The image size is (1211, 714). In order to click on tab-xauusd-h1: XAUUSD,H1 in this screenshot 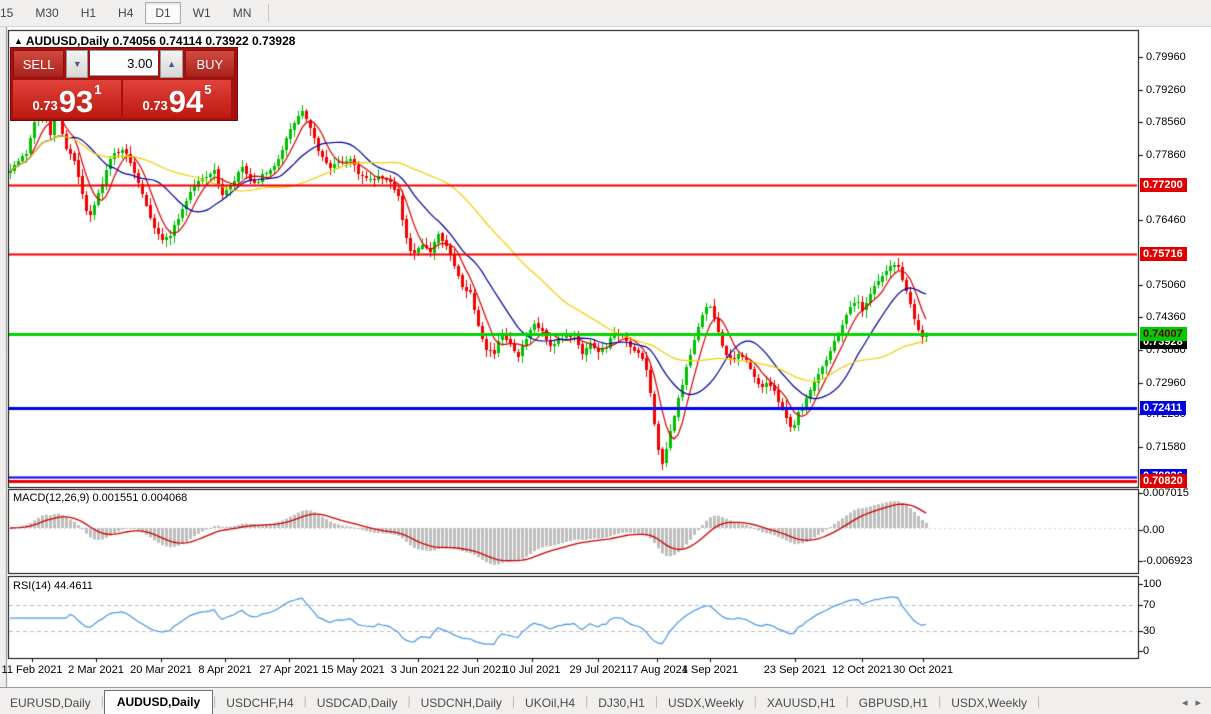, I will do `click(801, 703)`.